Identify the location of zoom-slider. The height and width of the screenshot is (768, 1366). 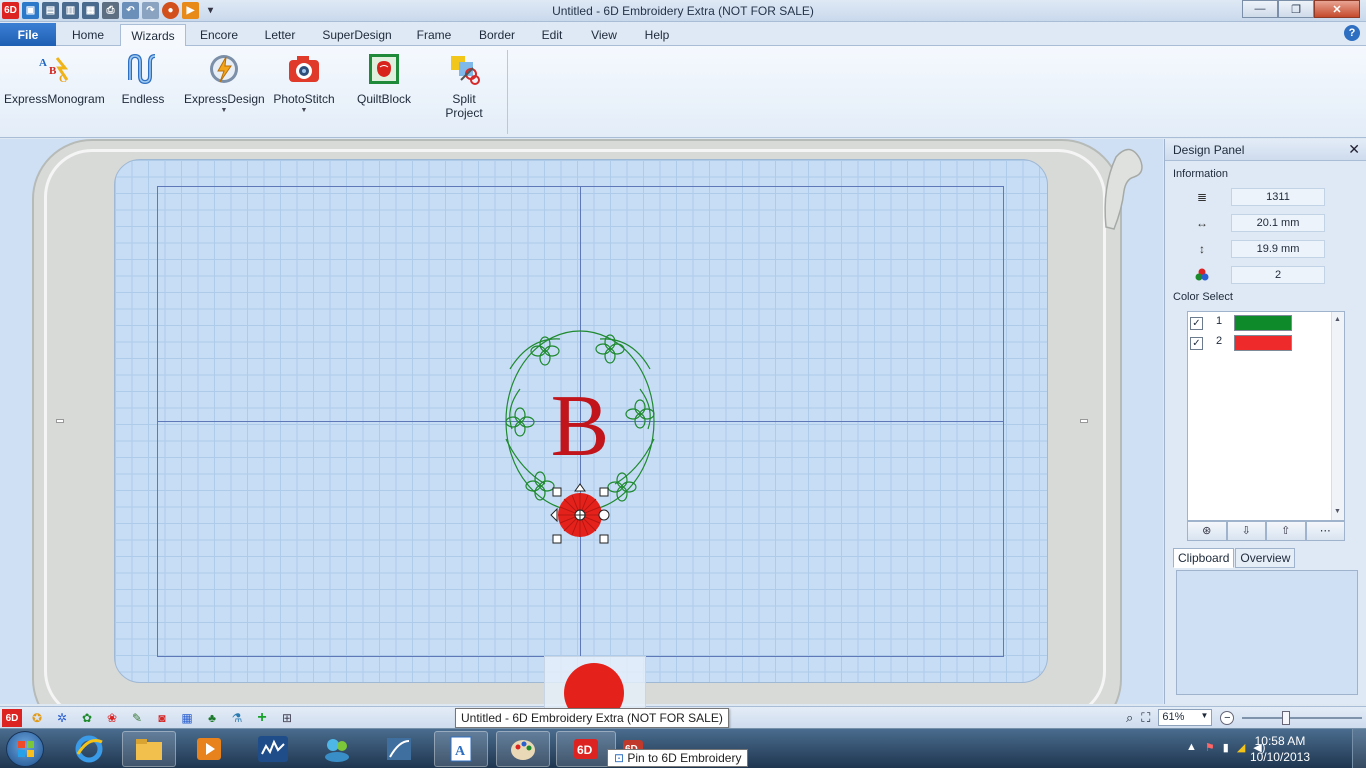
(1302, 717).